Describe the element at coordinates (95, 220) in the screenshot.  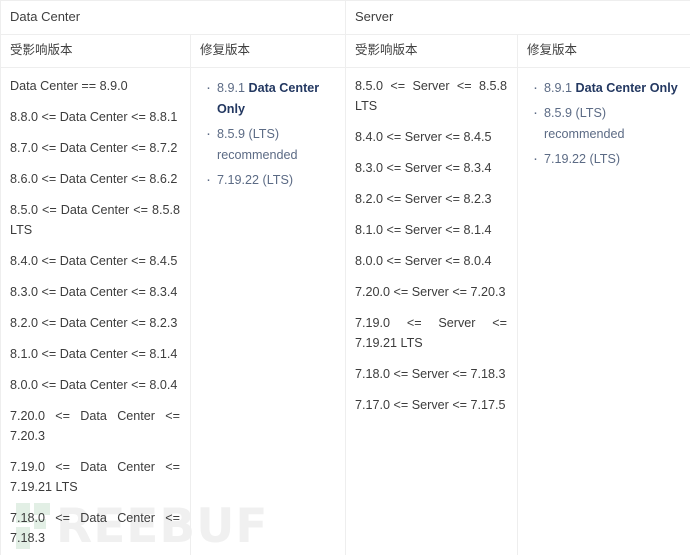
I see `affected-version-entry: 8.5.0 <= Data Center <= 8.5.8 LTS` at that location.